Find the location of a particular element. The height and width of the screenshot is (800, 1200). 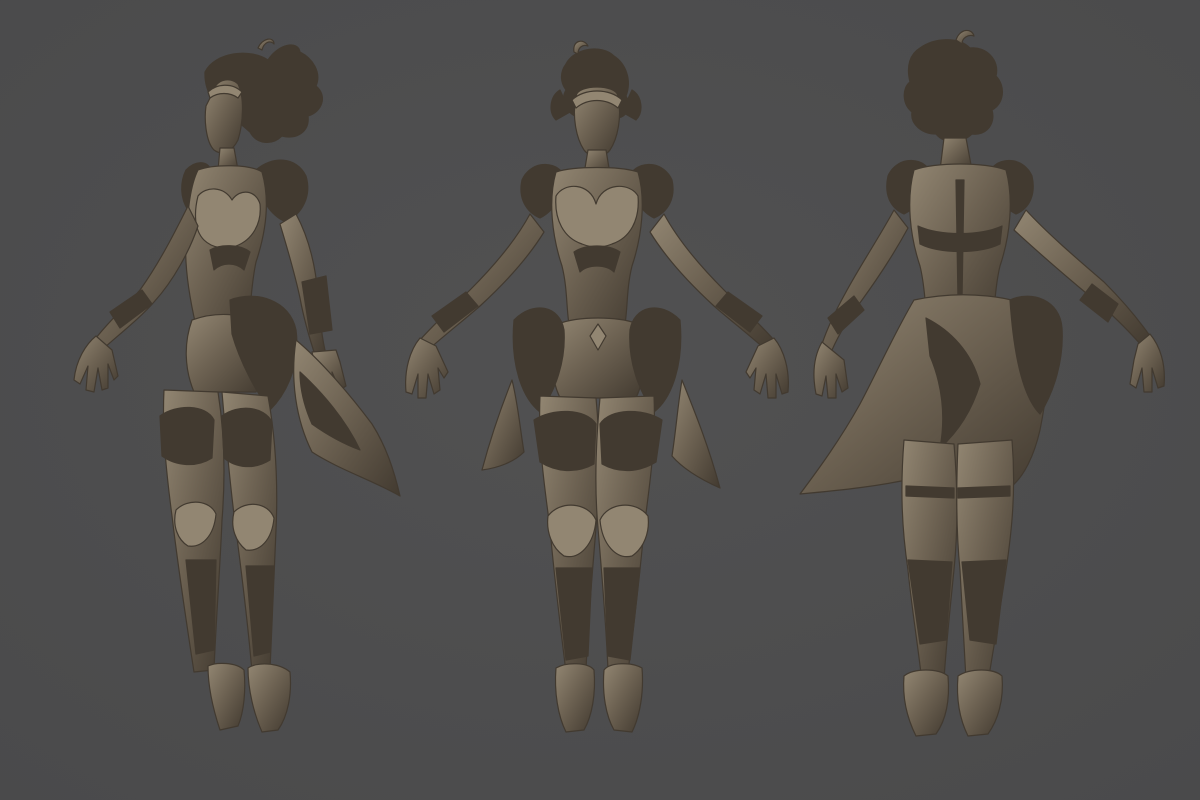

hair is located at coordinates (953, 91).